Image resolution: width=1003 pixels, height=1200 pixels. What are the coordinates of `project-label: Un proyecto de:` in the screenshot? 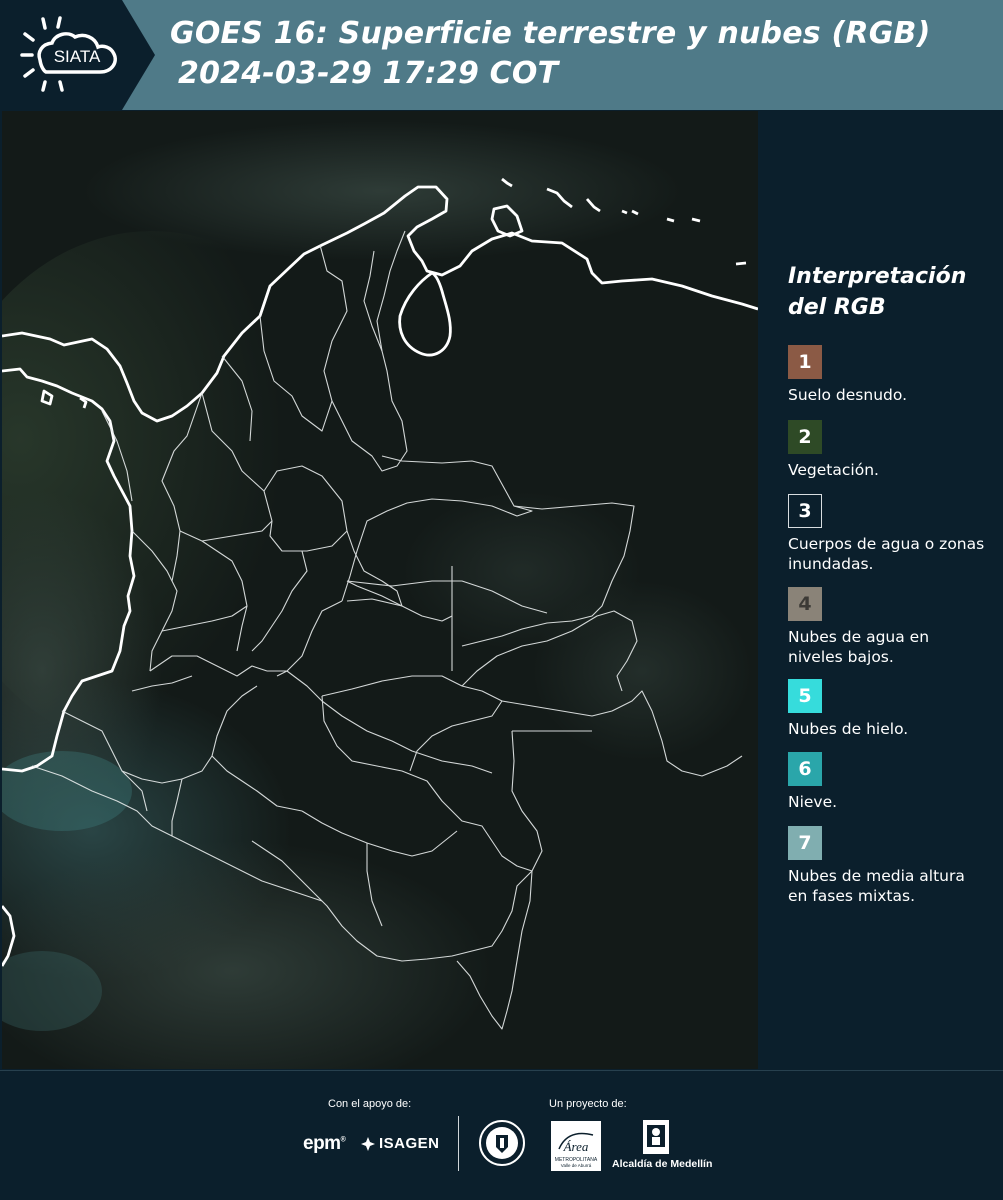 It's located at (588, 1104).